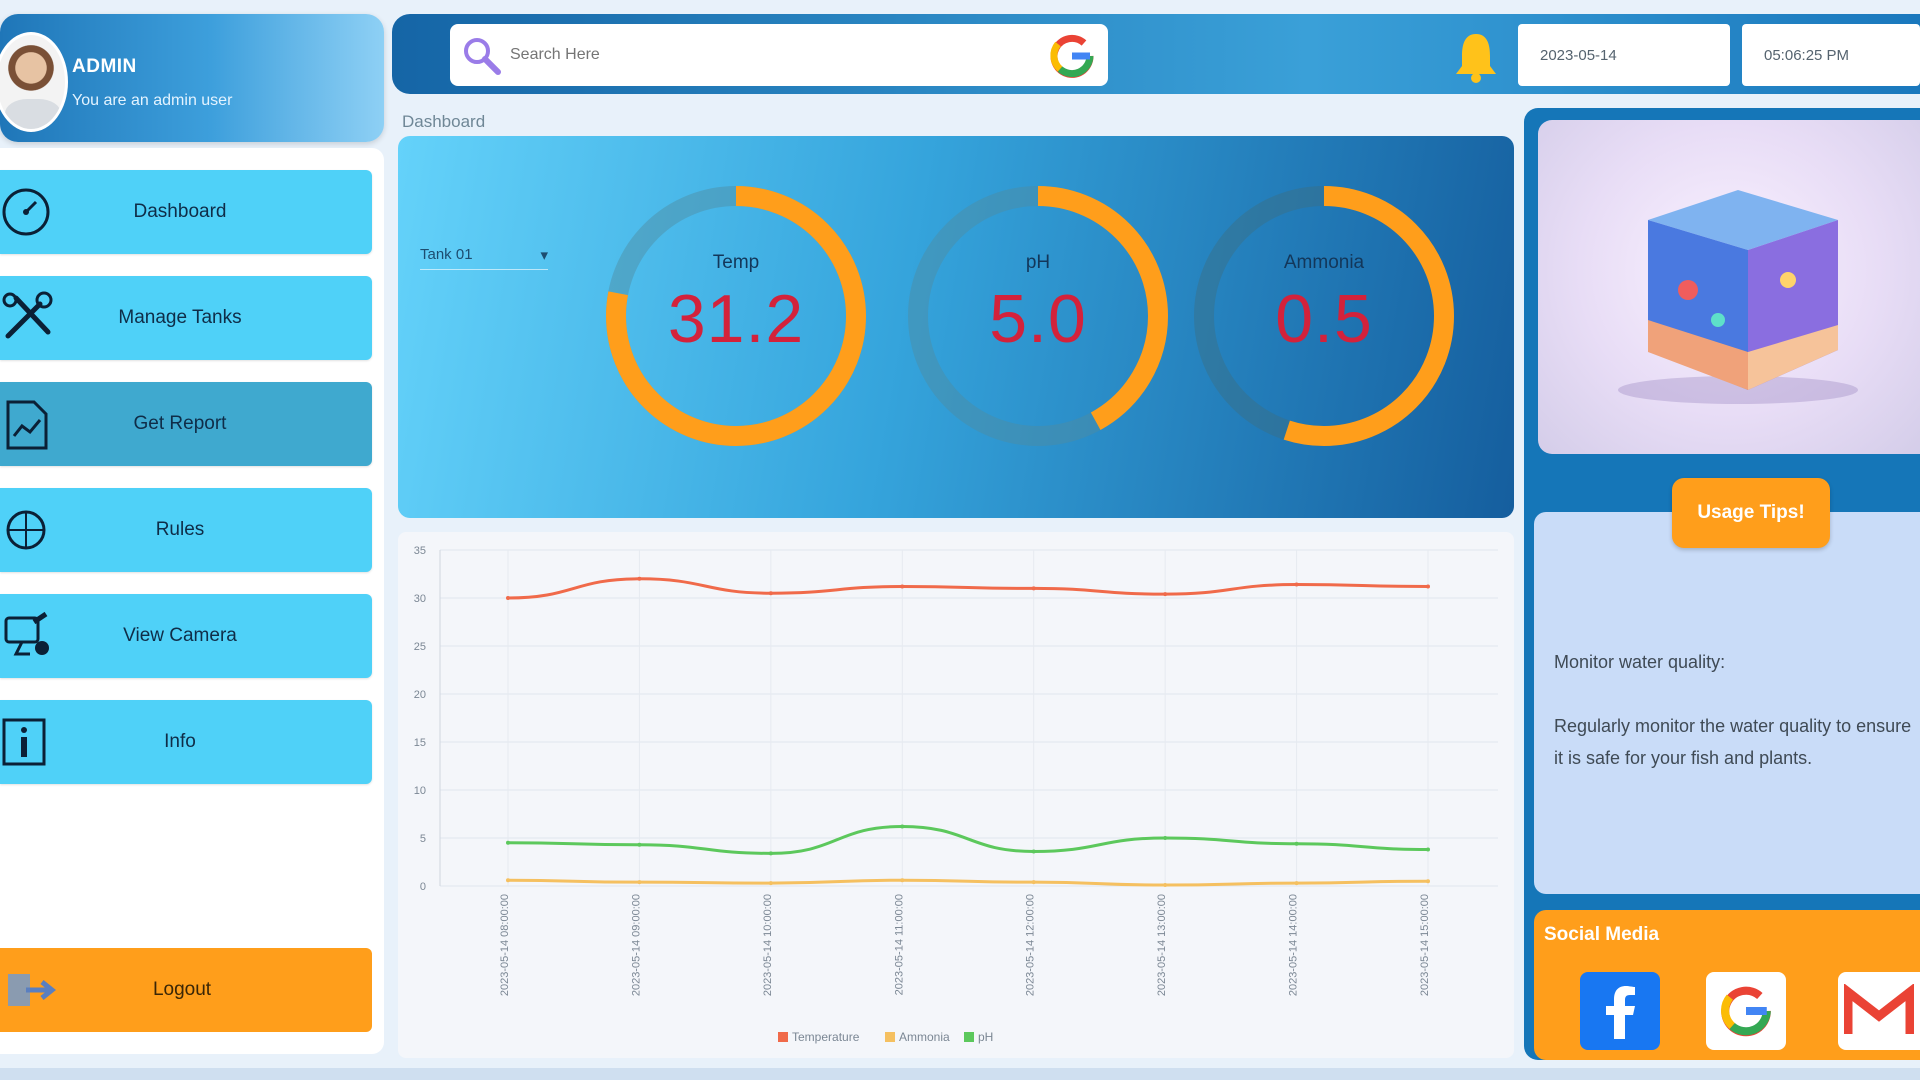 The height and width of the screenshot is (1080, 1920). Describe the element at coordinates (423, 839) in the screenshot. I see `y-tick-label: 5` at that location.